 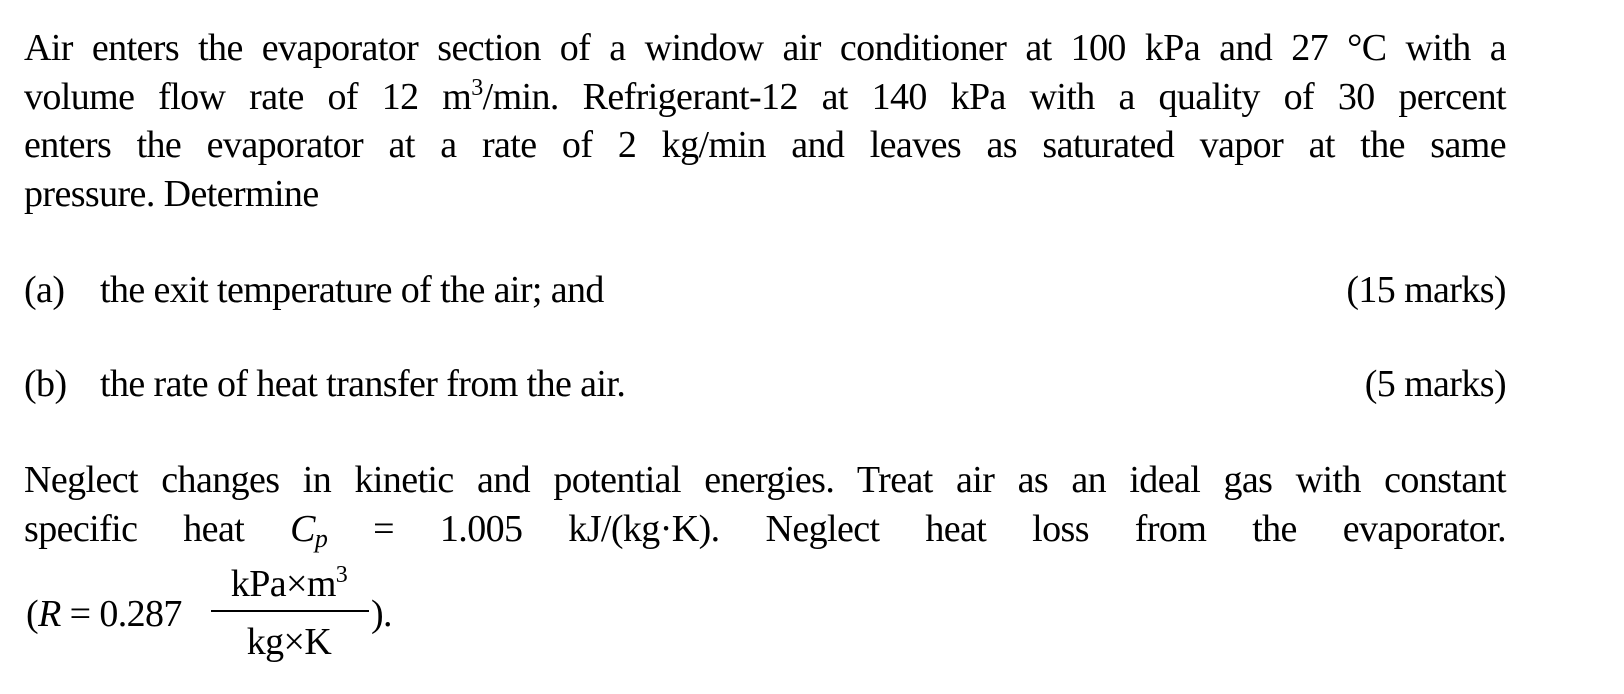 What do you see at coordinates (171, 193) in the screenshot?
I see `statement-line-4: pressure. Determine` at bounding box center [171, 193].